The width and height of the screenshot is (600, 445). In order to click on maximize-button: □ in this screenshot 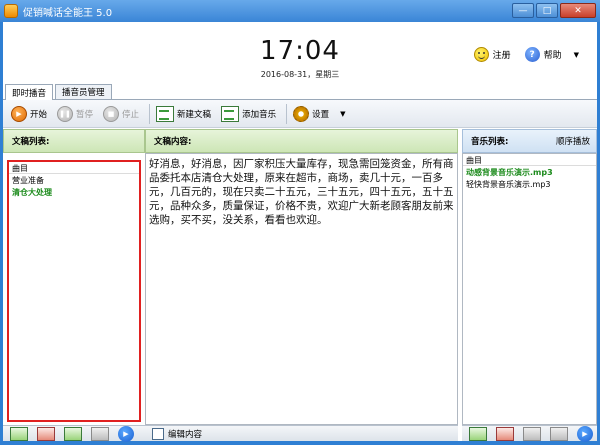, I will do `click(547, 10)`.